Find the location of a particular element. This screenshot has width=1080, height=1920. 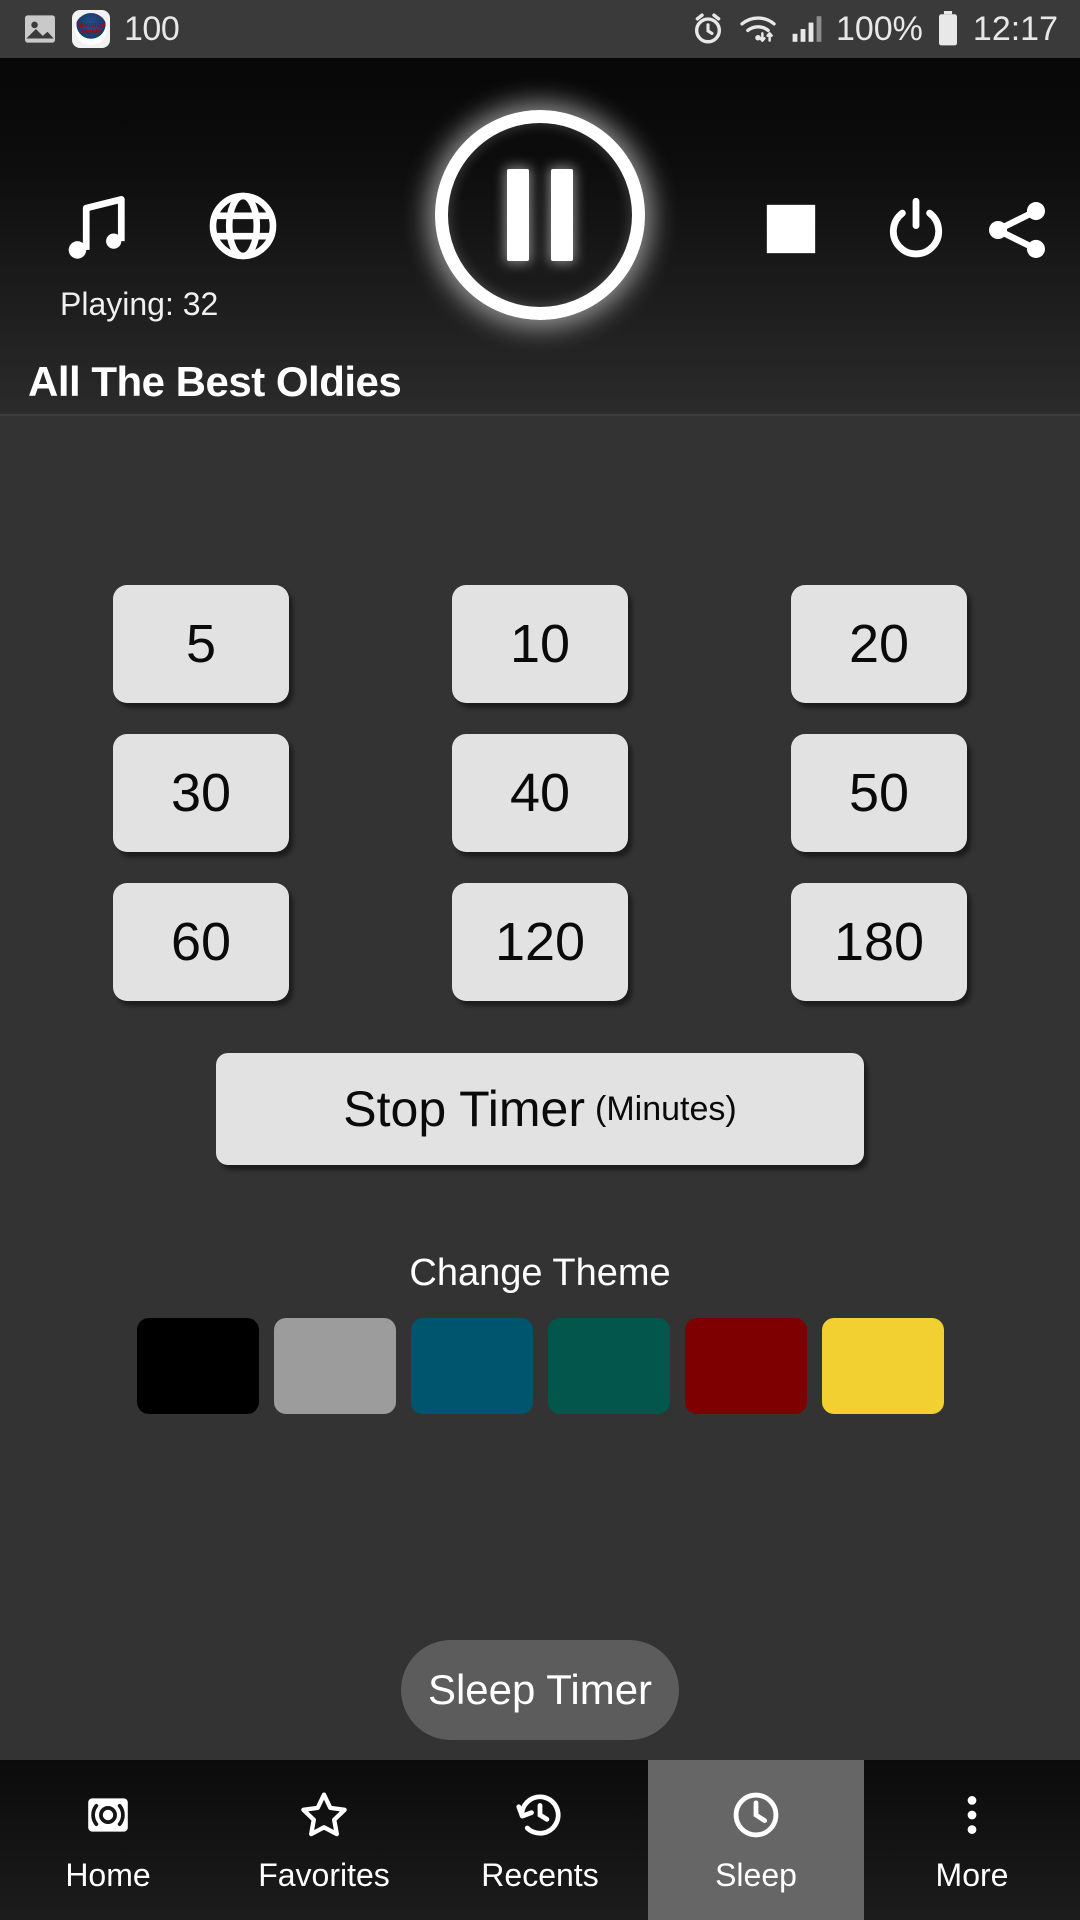

timer-option-button: 120 is located at coordinates (540, 942).